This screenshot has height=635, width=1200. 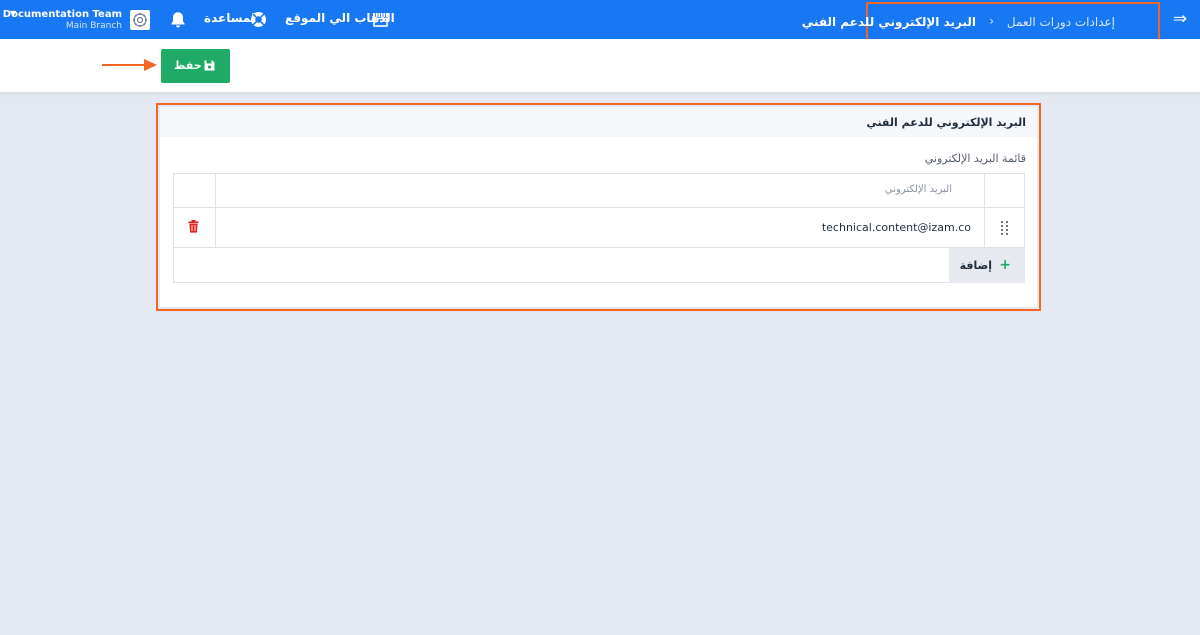 I want to click on floppy-disk-icon, so click(x=209, y=65).